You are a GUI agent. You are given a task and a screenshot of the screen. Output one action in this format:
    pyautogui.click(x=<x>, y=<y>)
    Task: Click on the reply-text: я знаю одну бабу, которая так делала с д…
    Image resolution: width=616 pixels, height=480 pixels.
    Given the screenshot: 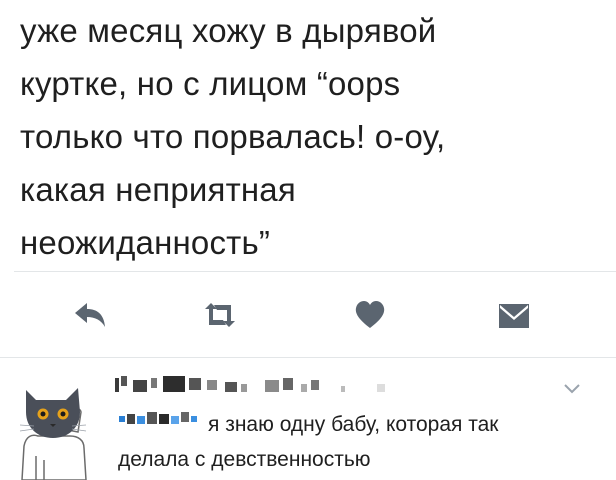 What is the action you would take?
    pyautogui.click(x=358, y=442)
    